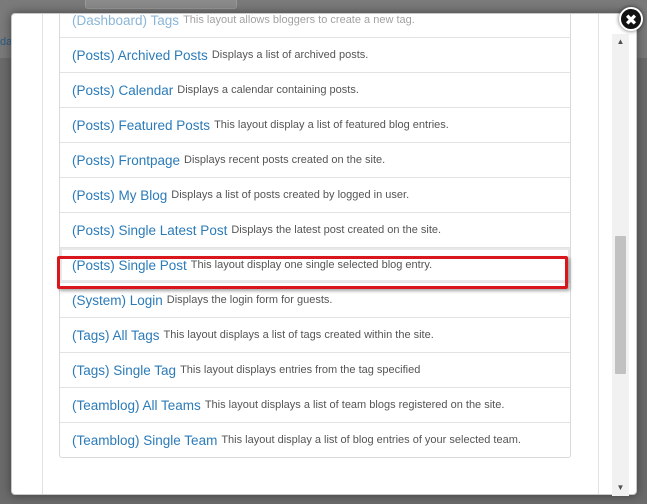 Image resolution: width=647 pixels, height=504 pixels. Describe the element at coordinates (290, 55) in the screenshot. I see `layout-item-description: Displays a list of archived posts.` at that location.